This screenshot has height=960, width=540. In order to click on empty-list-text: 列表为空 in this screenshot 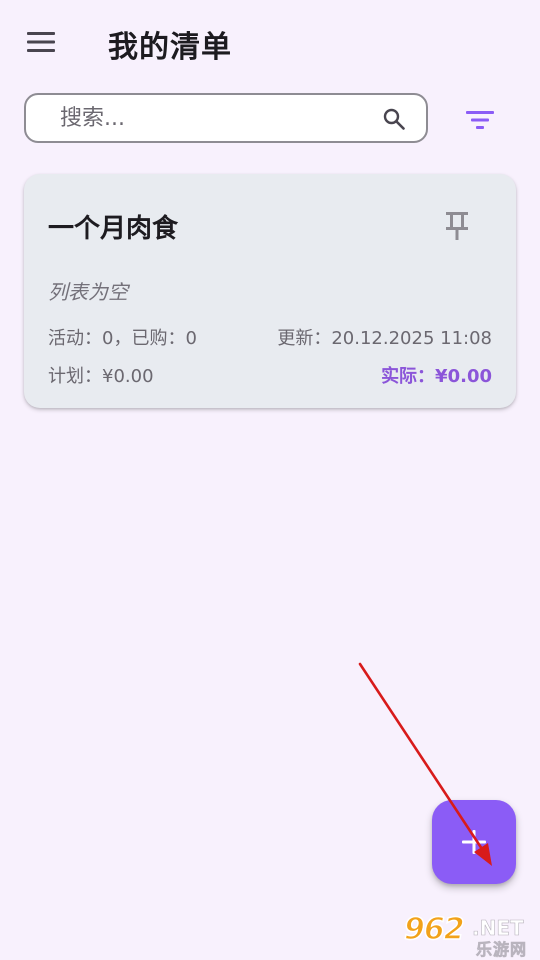, I will do `click(88, 292)`.